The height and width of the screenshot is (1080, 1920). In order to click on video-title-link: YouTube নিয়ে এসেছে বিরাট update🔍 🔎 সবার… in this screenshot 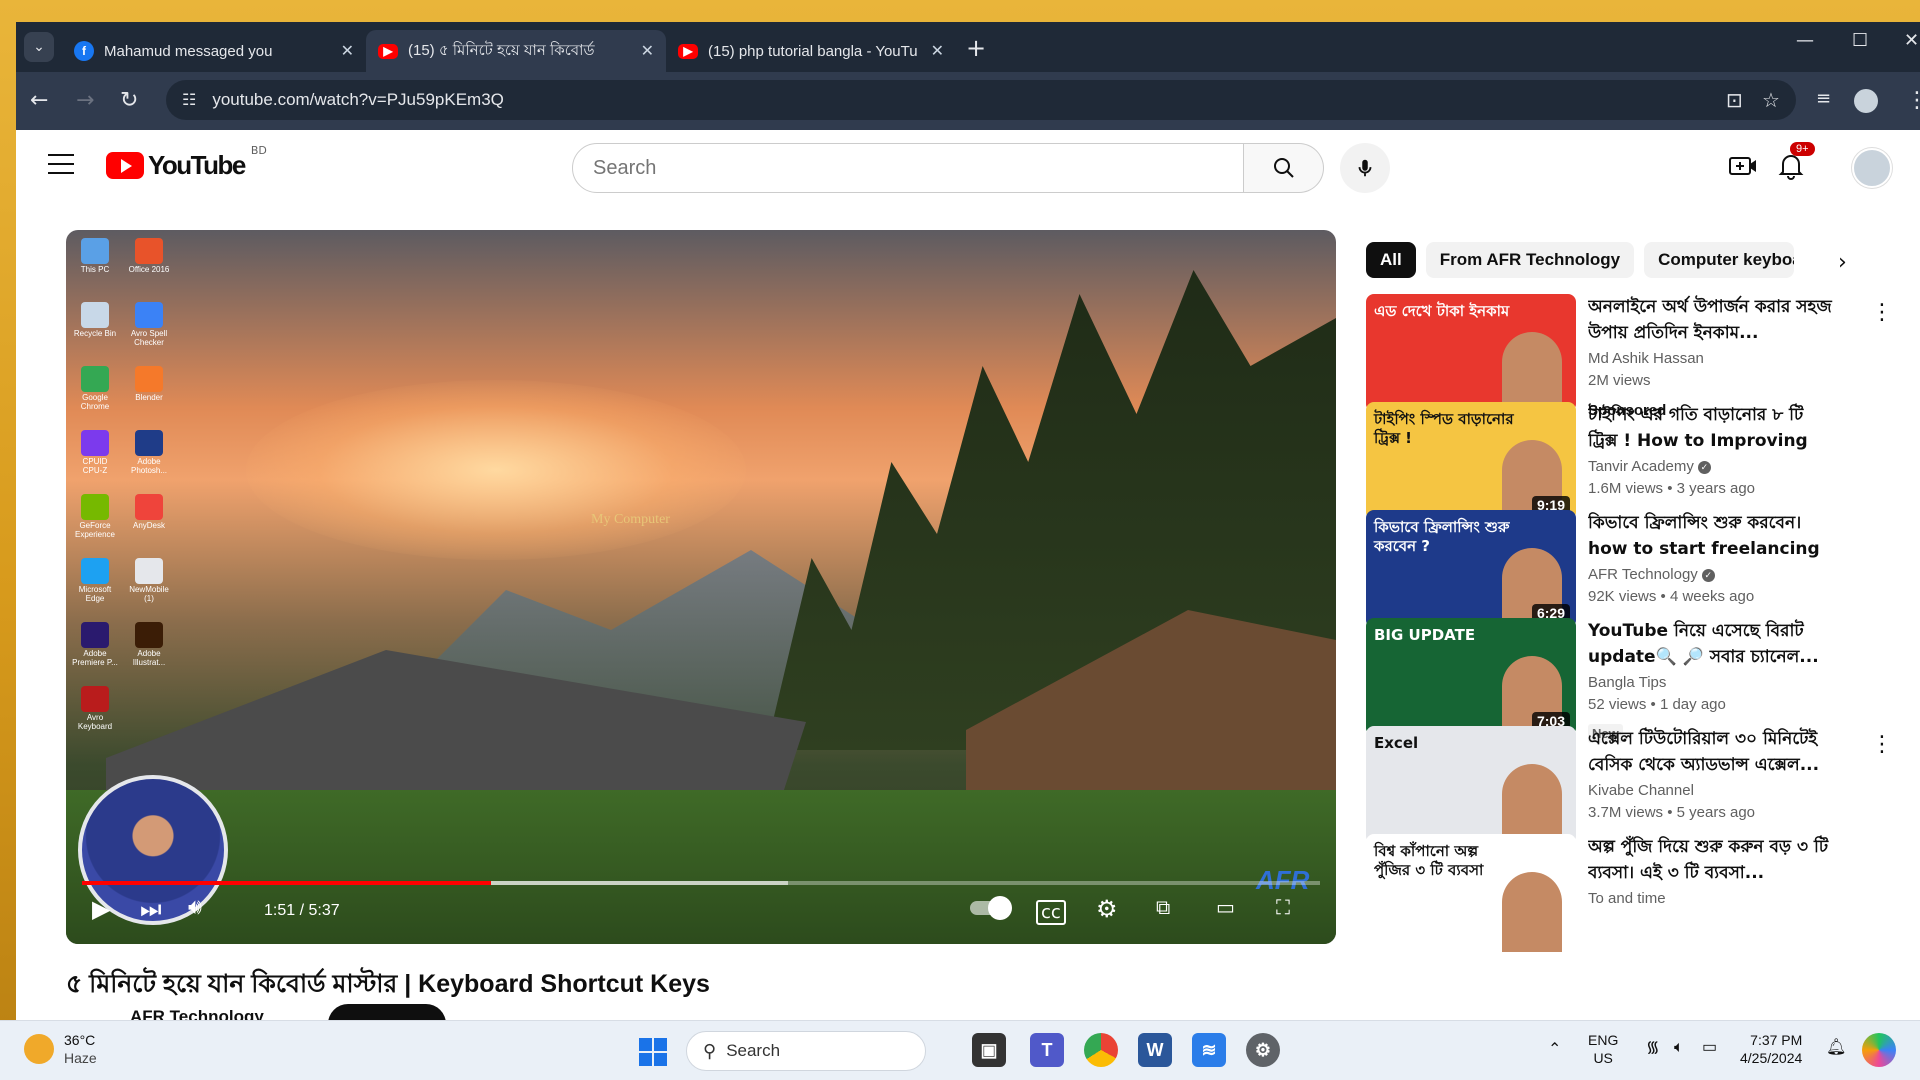, I will do `click(1713, 644)`.